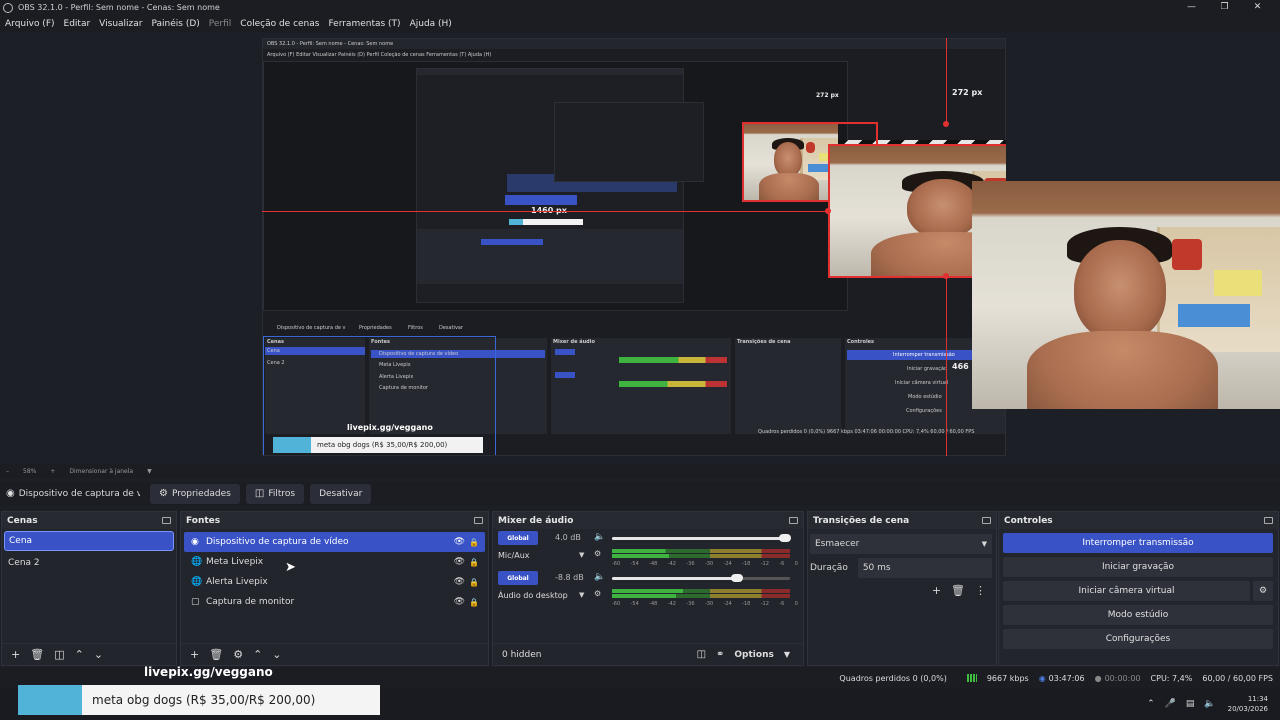 This screenshot has height=720, width=1280. Describe the element at coordinates (101, 471) in the screenshot. I see `resize-mode: Dimensionar à janela` at that location.